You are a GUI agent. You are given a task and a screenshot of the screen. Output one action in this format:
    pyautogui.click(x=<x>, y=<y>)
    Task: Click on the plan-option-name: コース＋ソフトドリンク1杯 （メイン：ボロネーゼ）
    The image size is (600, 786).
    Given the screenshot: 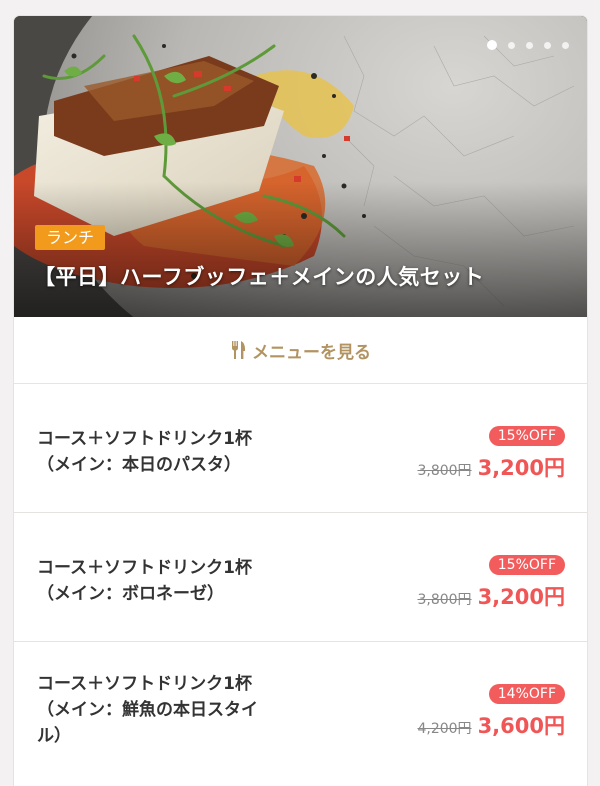 What is the action you would take?
    pyautogui.click(x=167, y=581)
    